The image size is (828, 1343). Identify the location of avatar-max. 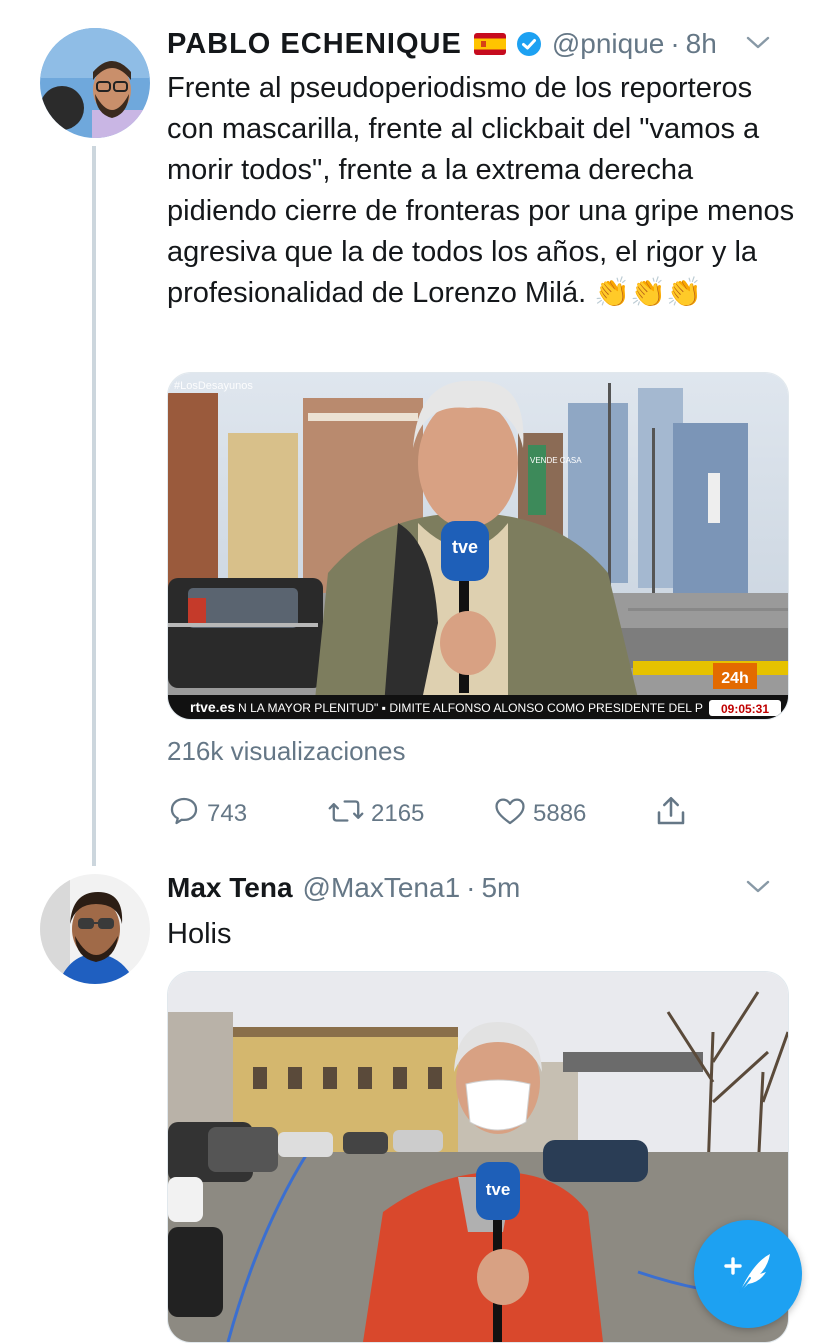
(95, 929).